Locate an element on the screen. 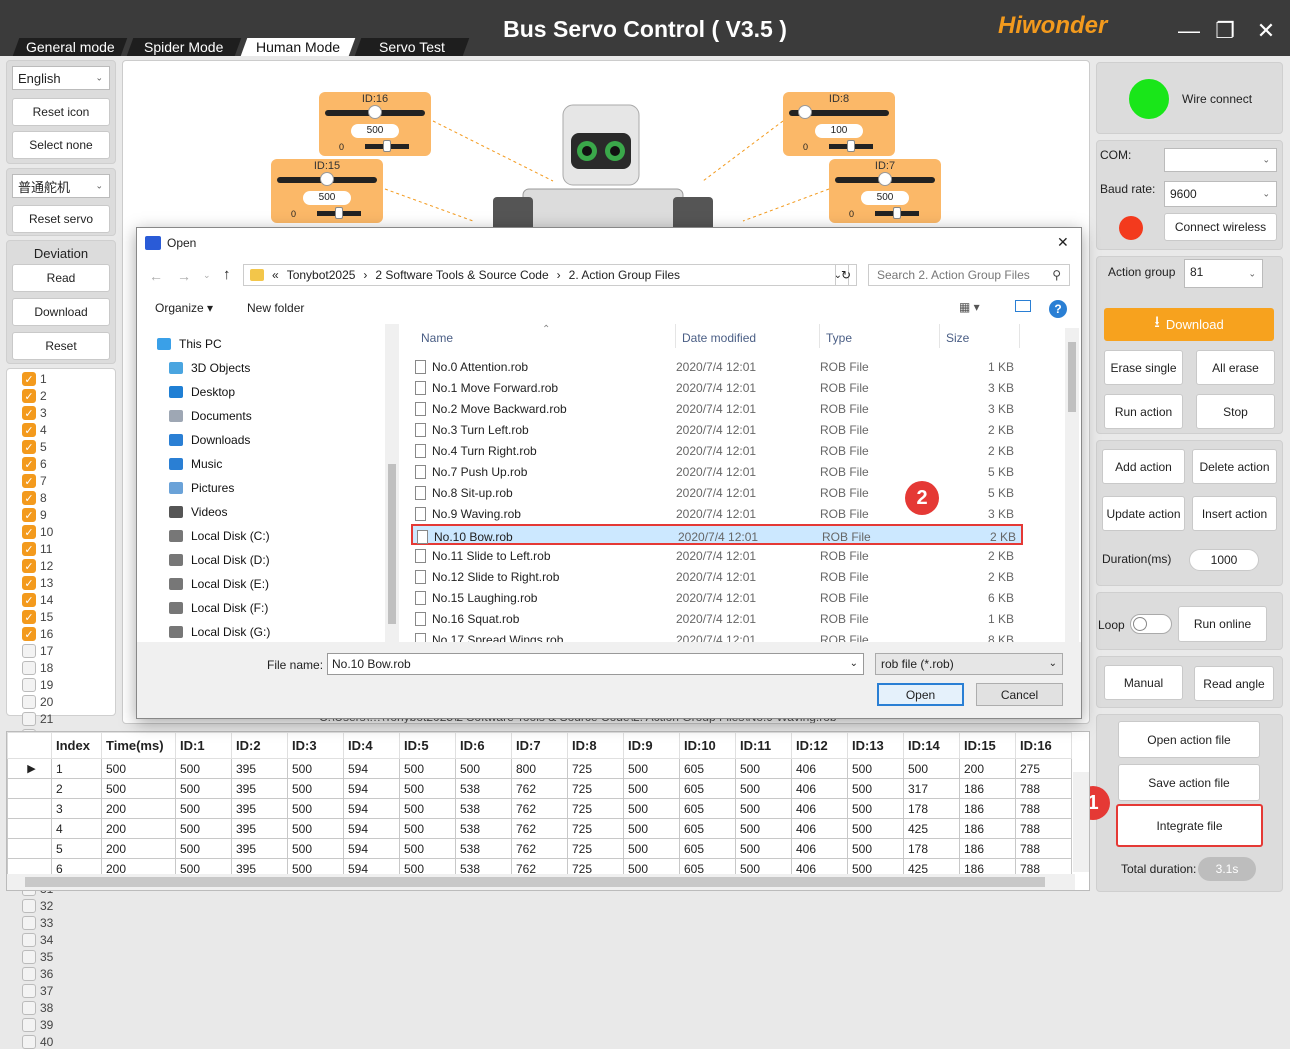 This screenshot has width=1290, height=1049. delete-action-button: Delete action is located at coordinates (1234, 466).